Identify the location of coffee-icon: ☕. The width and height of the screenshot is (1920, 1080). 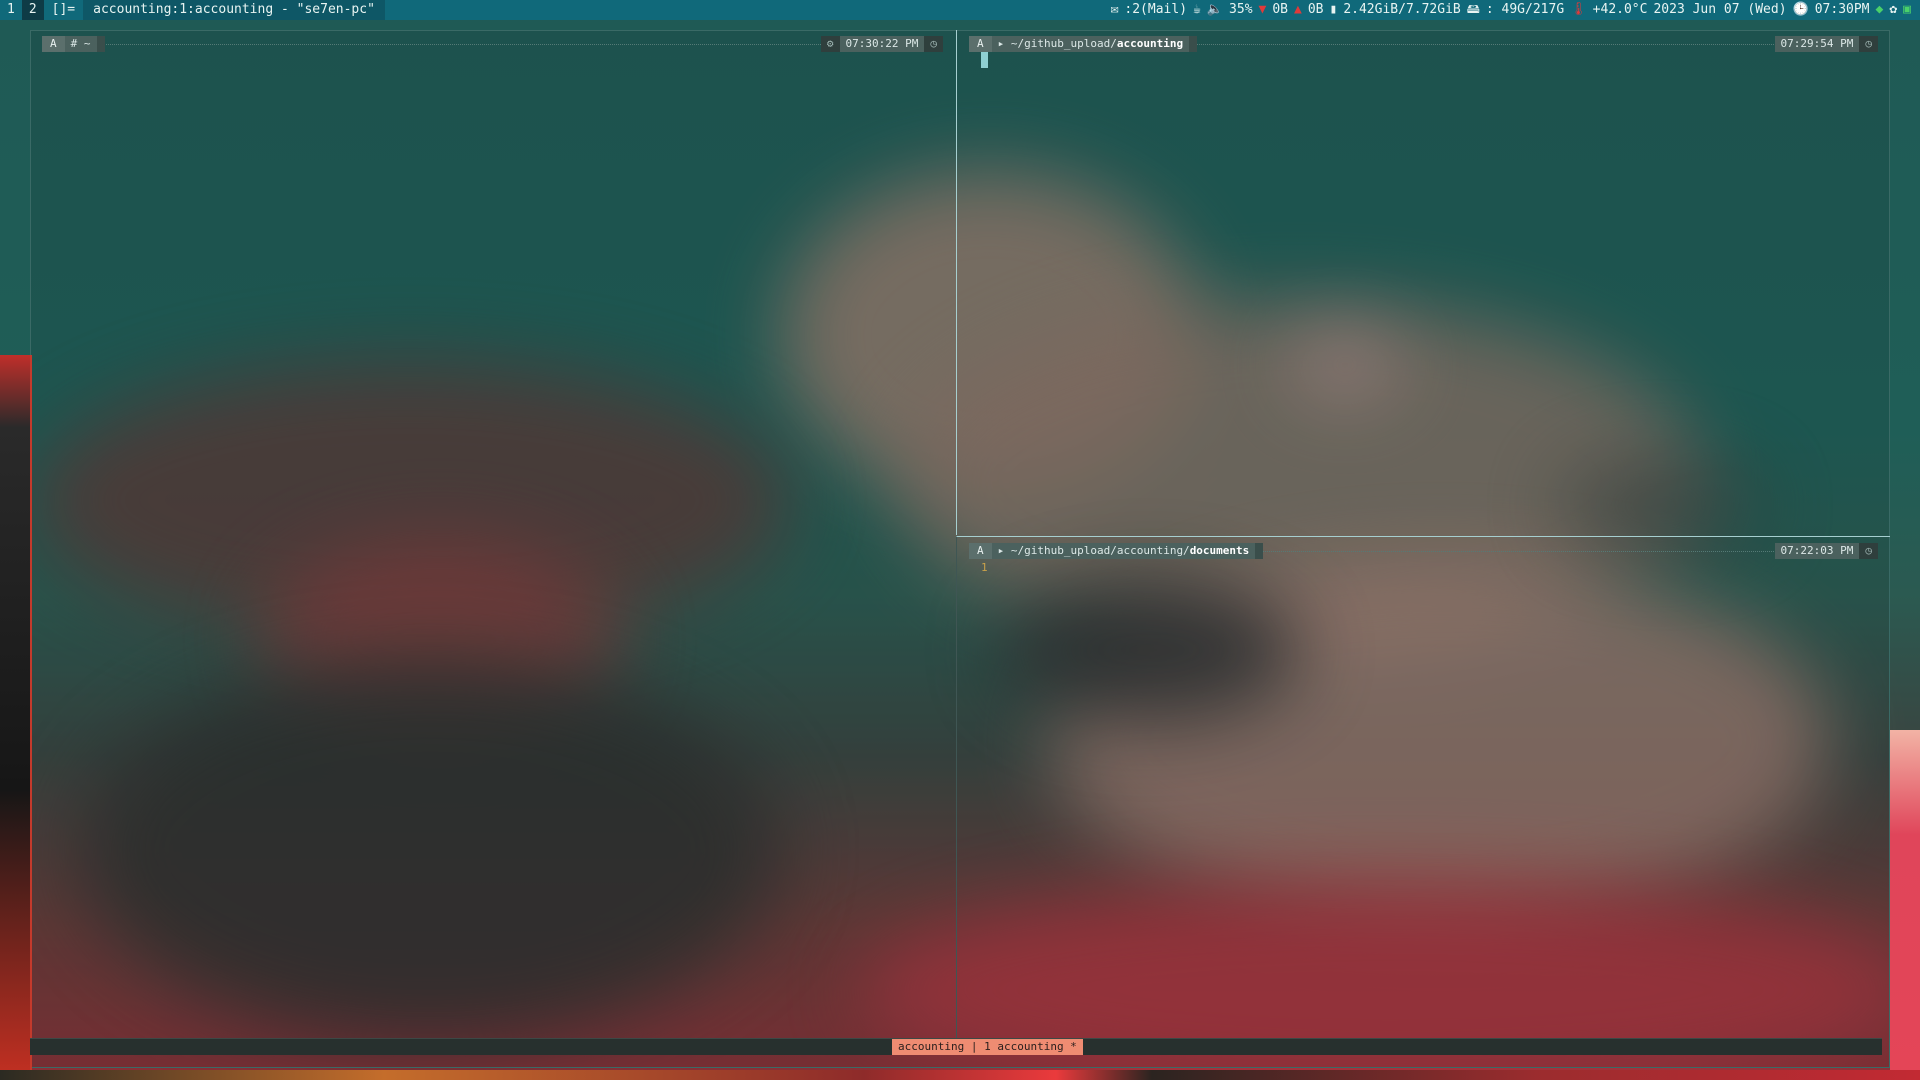
(1197, 9).